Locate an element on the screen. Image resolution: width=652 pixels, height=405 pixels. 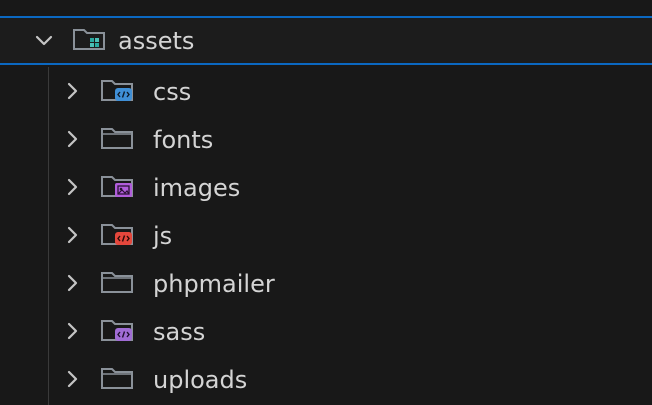
tree-row-sass: sass is located at coordinates (326, 332).